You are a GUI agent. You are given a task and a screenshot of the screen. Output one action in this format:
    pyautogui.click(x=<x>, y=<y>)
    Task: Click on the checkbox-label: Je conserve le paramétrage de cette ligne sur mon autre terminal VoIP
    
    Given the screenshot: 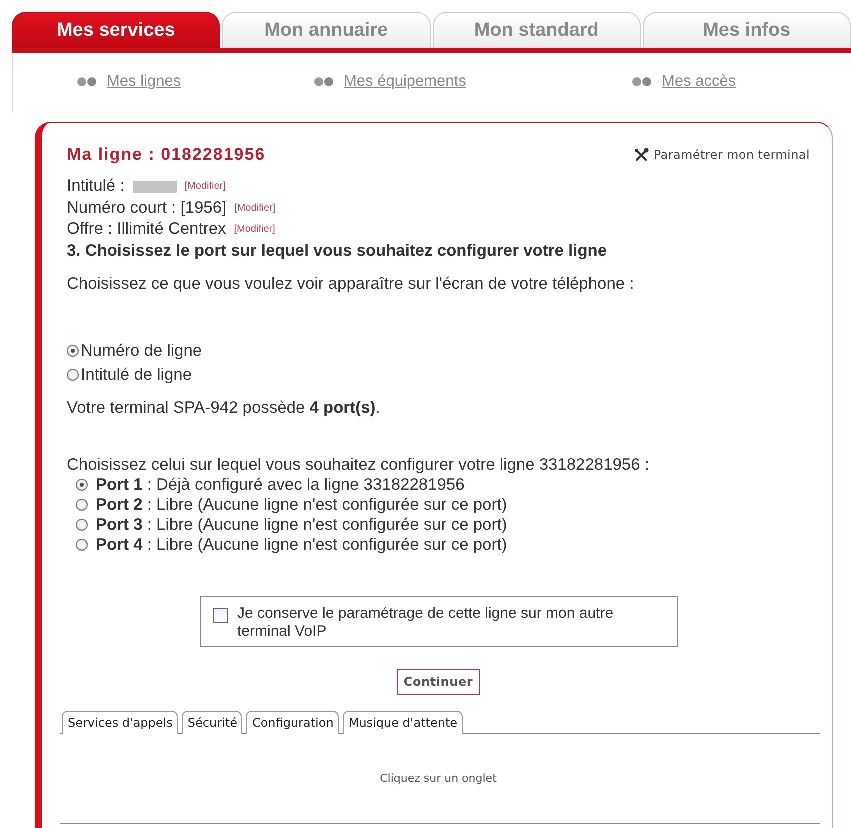 What is the action you would take?
    pyautogui.click(x=426, y=622)
    